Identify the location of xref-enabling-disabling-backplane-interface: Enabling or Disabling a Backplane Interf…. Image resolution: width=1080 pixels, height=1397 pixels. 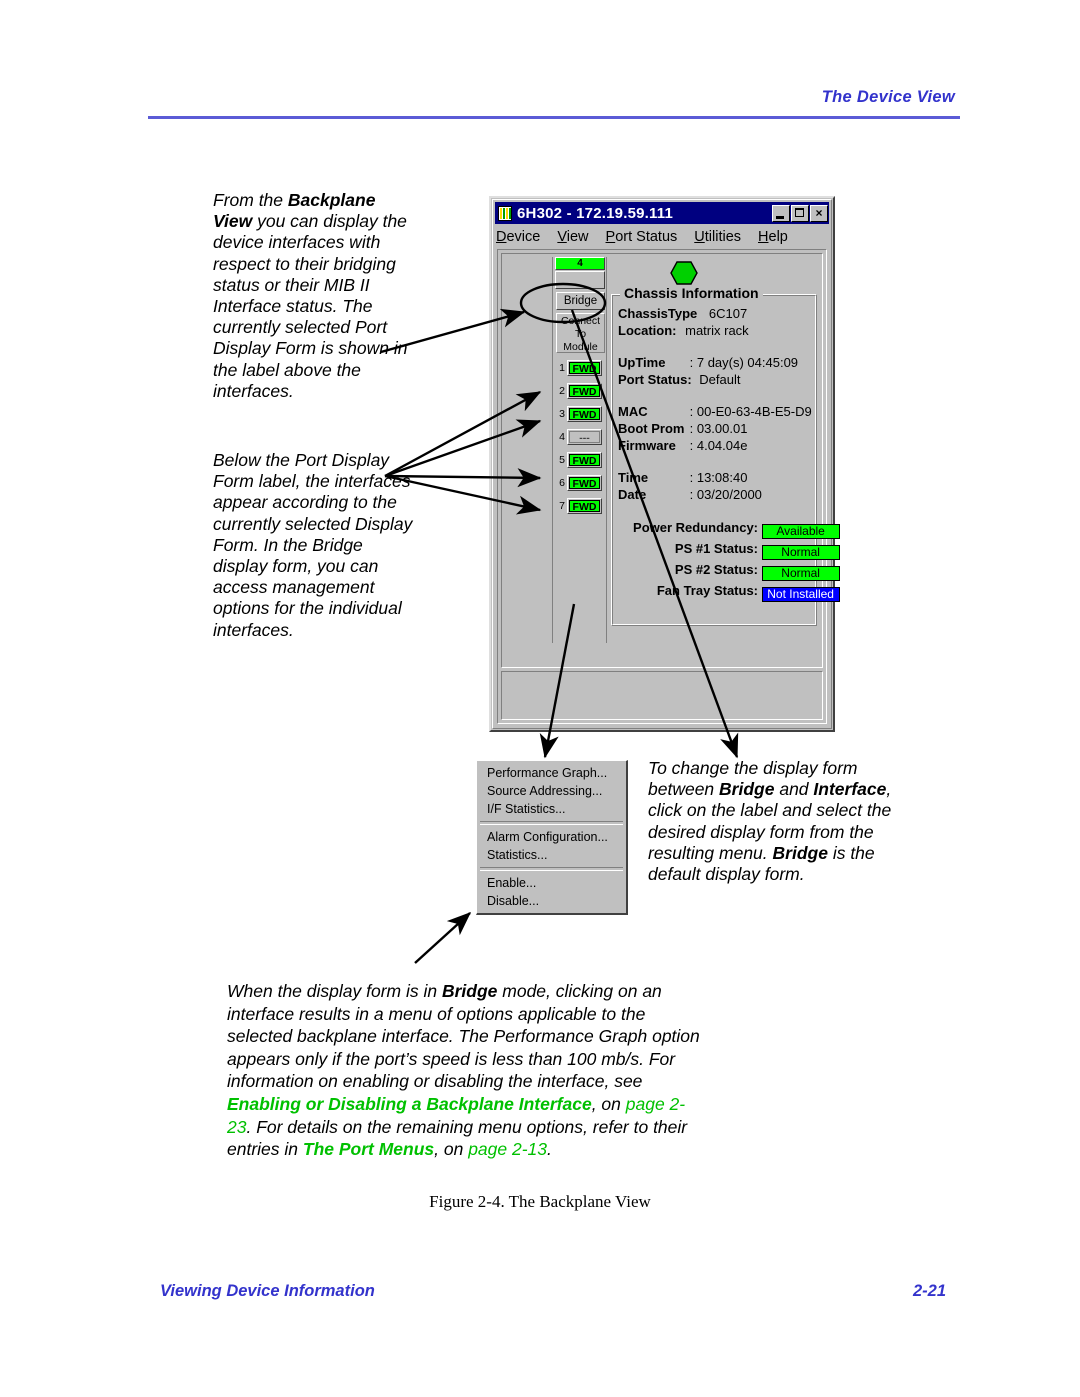
(409, 1104).